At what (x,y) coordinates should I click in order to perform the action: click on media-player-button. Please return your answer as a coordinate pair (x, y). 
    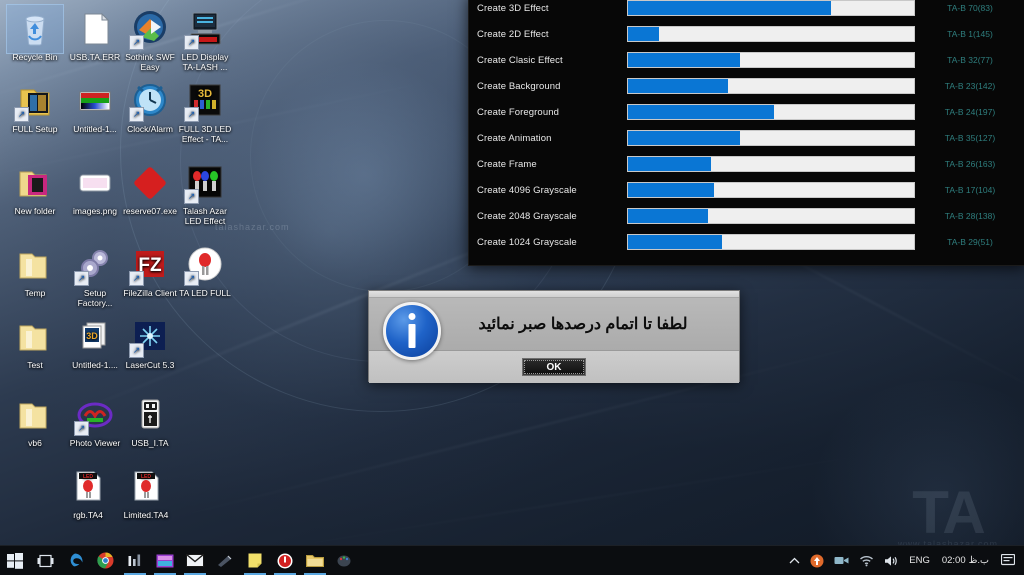
    Looking at the image, I should click on (135, 560).